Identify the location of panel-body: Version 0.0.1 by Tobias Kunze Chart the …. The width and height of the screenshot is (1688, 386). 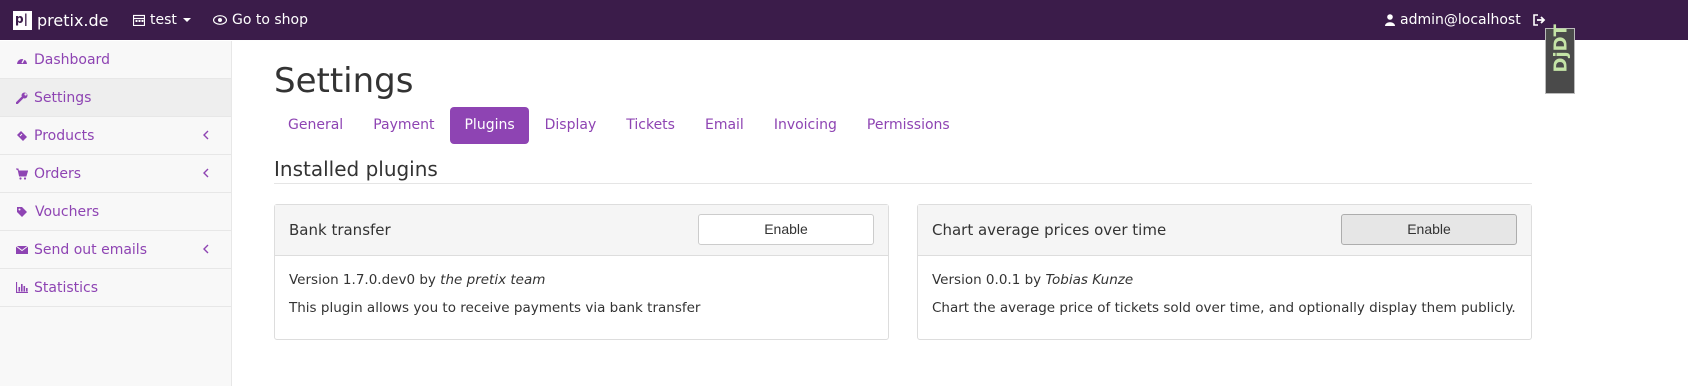
(1224, 298).